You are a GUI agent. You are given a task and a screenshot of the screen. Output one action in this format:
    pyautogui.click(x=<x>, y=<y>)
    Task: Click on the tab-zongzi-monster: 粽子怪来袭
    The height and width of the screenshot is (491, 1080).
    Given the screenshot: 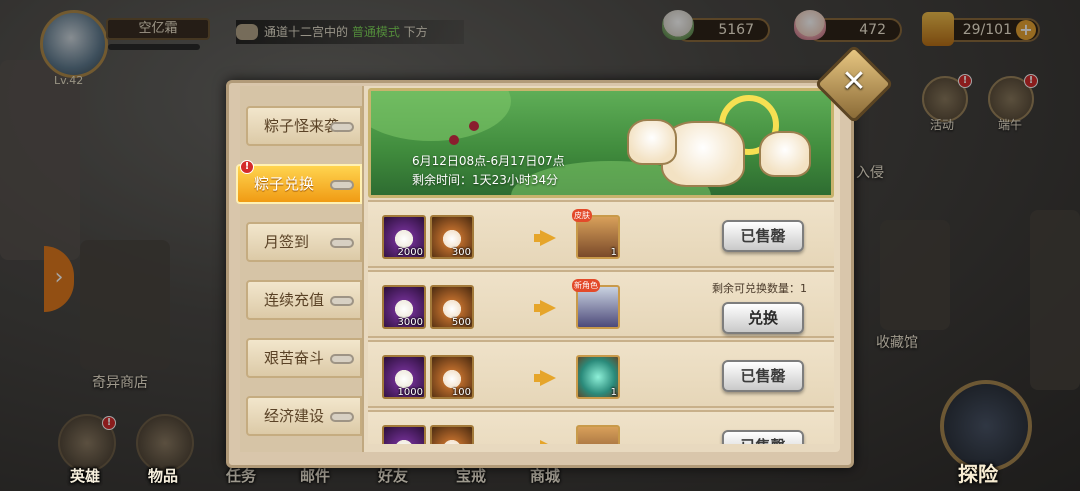 What is the action you would take?
    pyautogui.click(x=304, y=126)
    